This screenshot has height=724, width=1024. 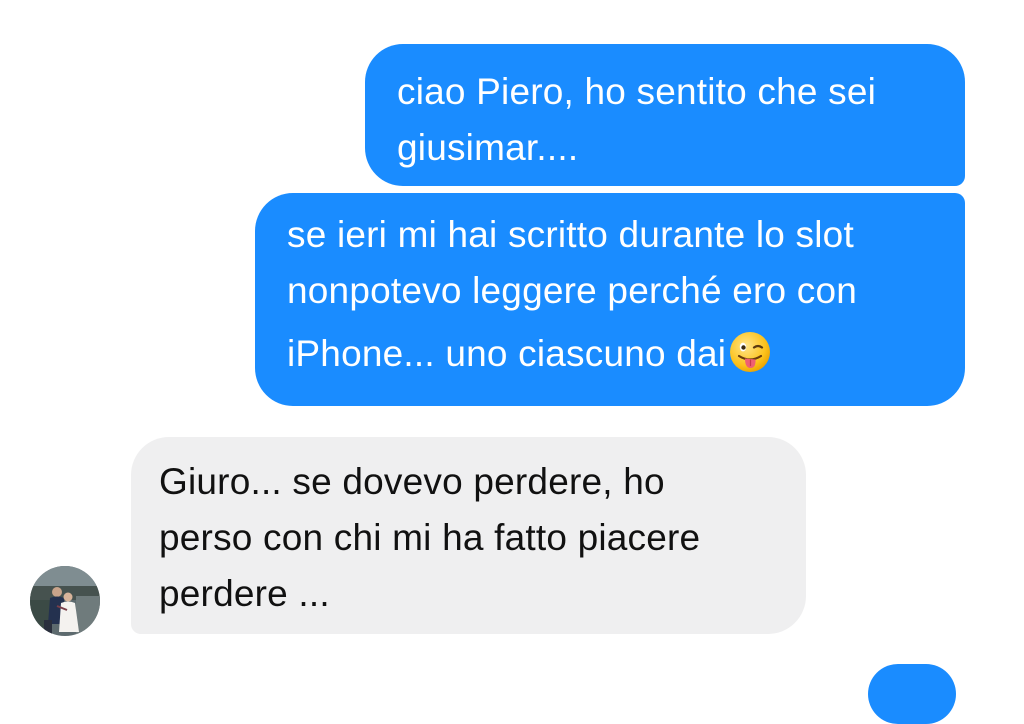 I want to click on winking-face-with-tongue-emoji, so click(x=750, y=352).